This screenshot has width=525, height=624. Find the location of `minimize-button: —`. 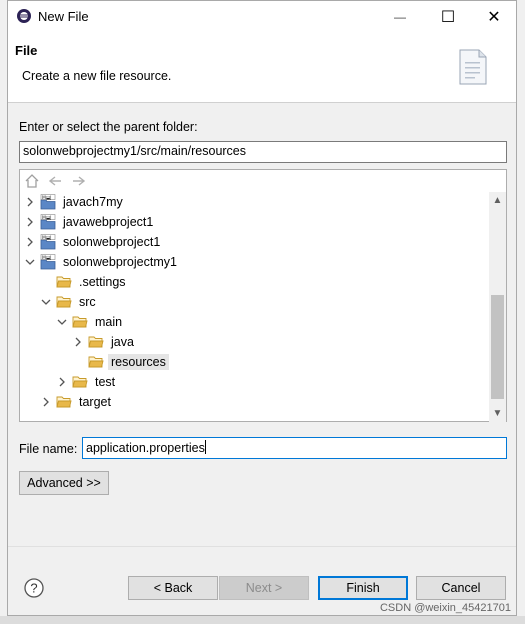

minimize-button: — is located at coordinates (400, 16).